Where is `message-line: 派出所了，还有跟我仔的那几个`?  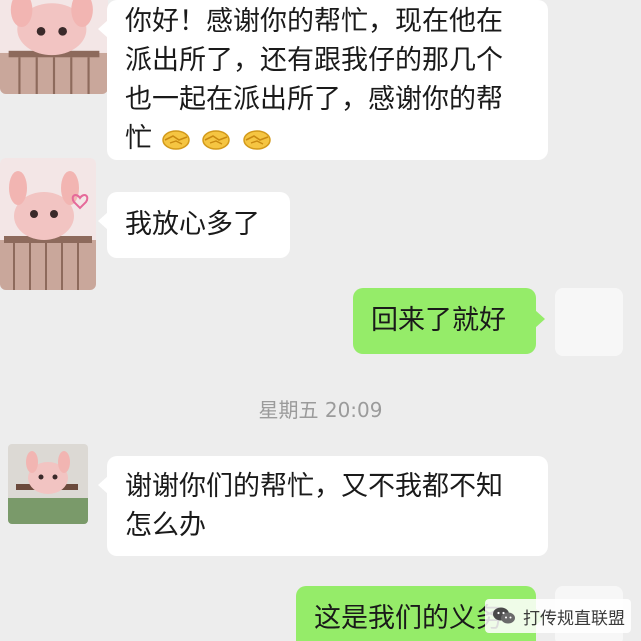 message-line: 派出所了，还有跟我仔的那几个 is located at coordinates (314, 60).